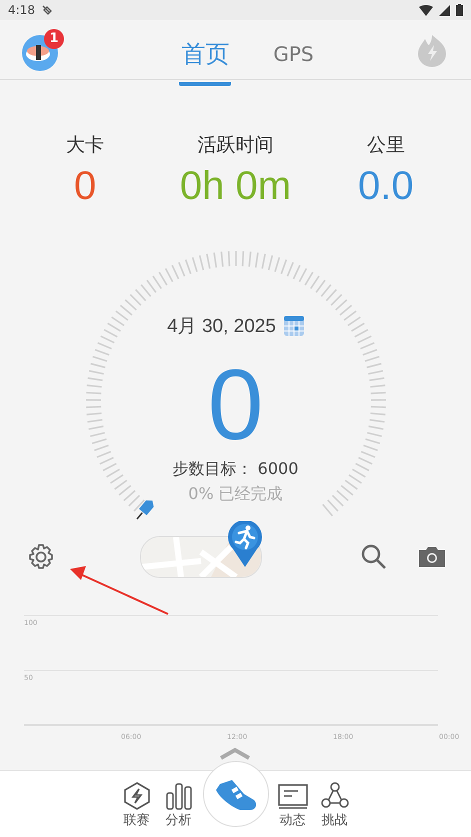  Describe the element at coordinates (54, 38) in the screenshot. I see `notification-badge: 1` at that location.